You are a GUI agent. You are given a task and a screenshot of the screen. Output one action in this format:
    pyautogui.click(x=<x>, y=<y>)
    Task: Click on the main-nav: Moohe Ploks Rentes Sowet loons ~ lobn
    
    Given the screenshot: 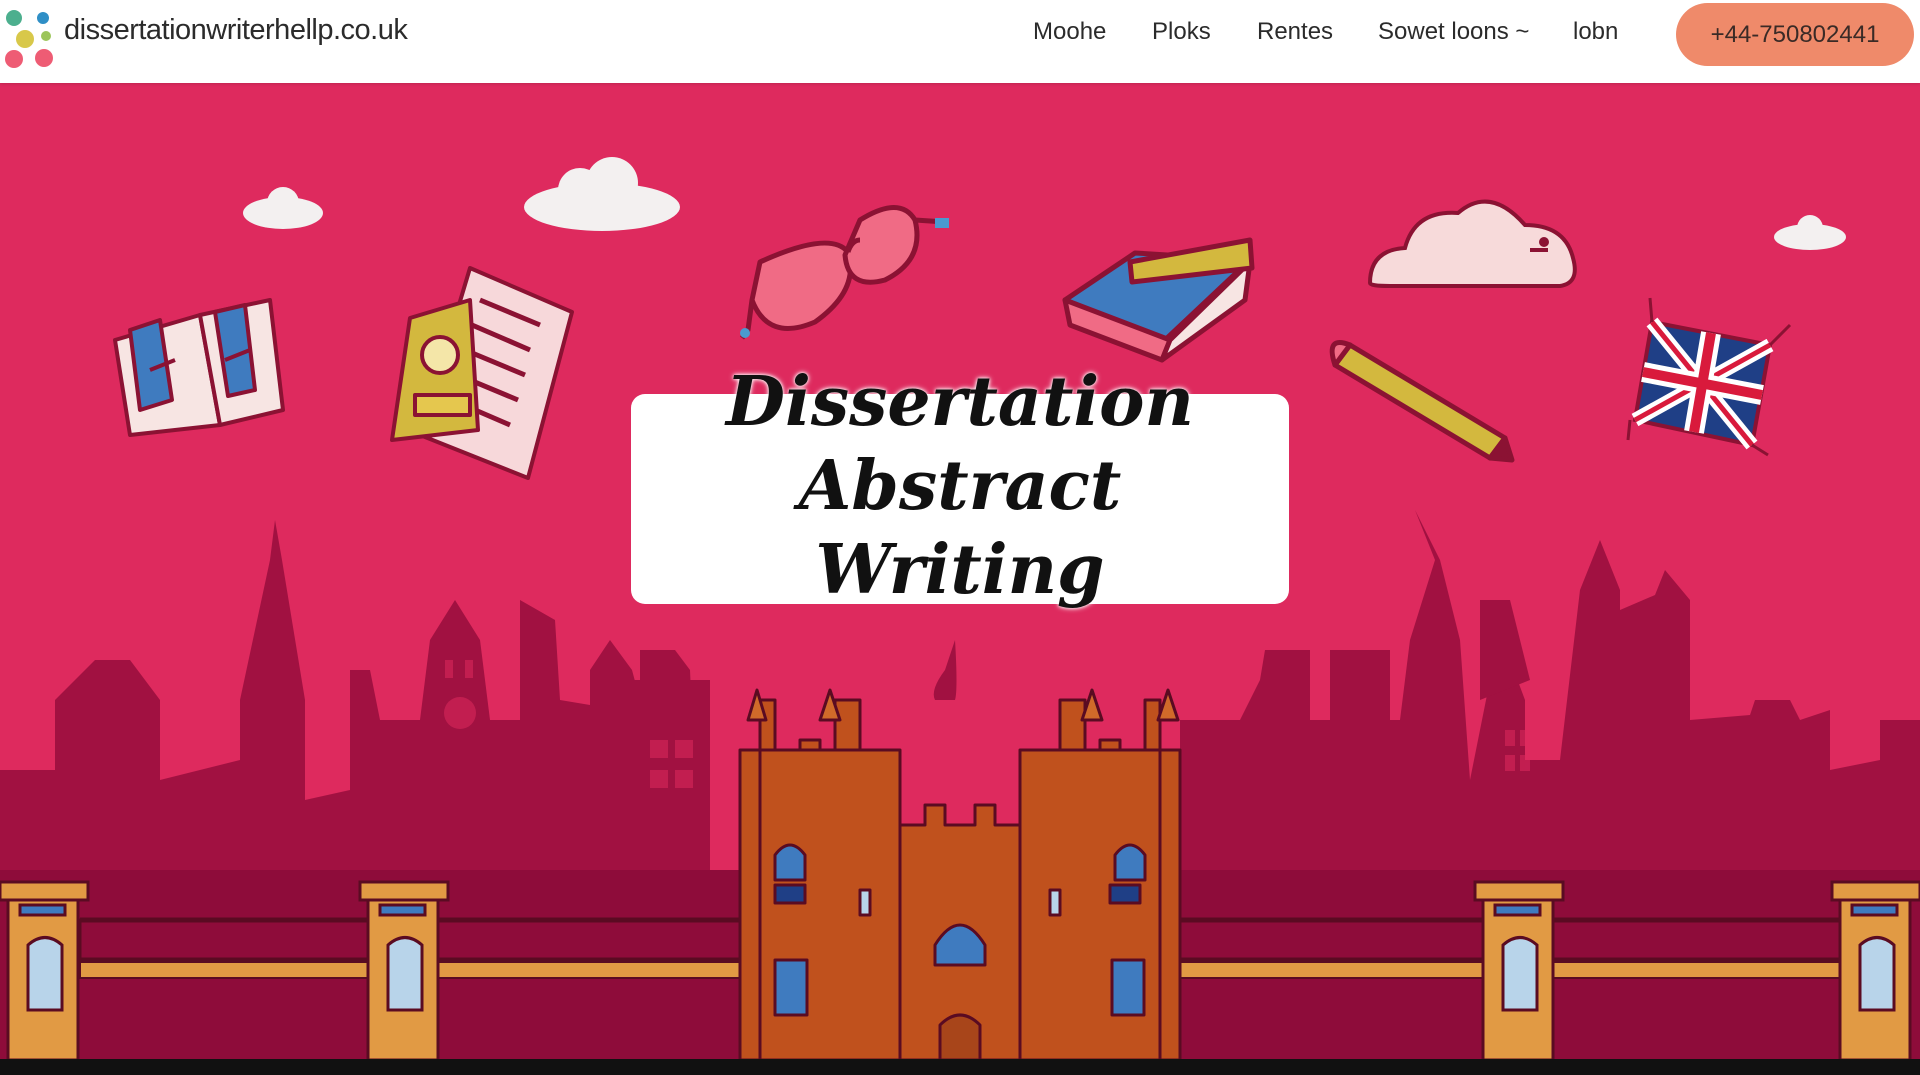 What is the action you would take?
    pyautogui.click(x=960, y=34)
    